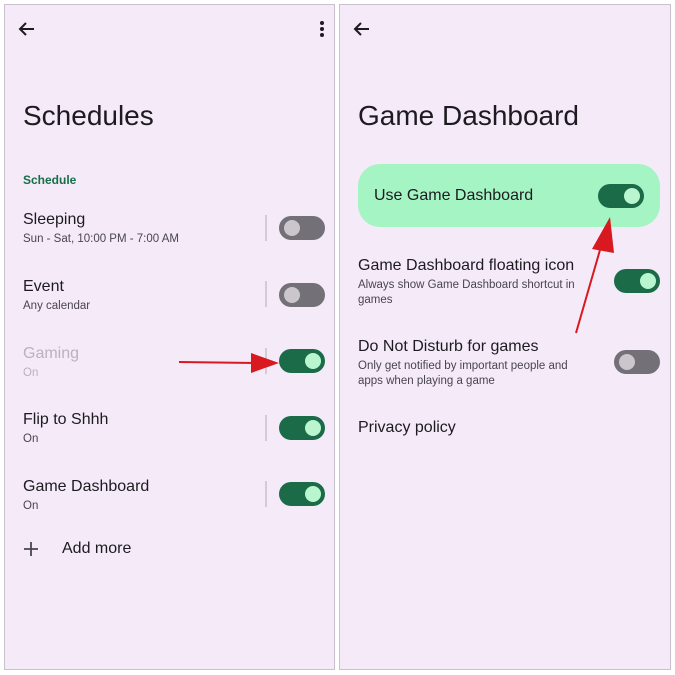 This screenshot has height=675, width=675. What do you see at coordinates (101, 239) in the screenshot?
I see `schedule-item-subtitle: Sun - Sat, 10:00 PM - 7:00 AM` at bounding box center [101, 239].